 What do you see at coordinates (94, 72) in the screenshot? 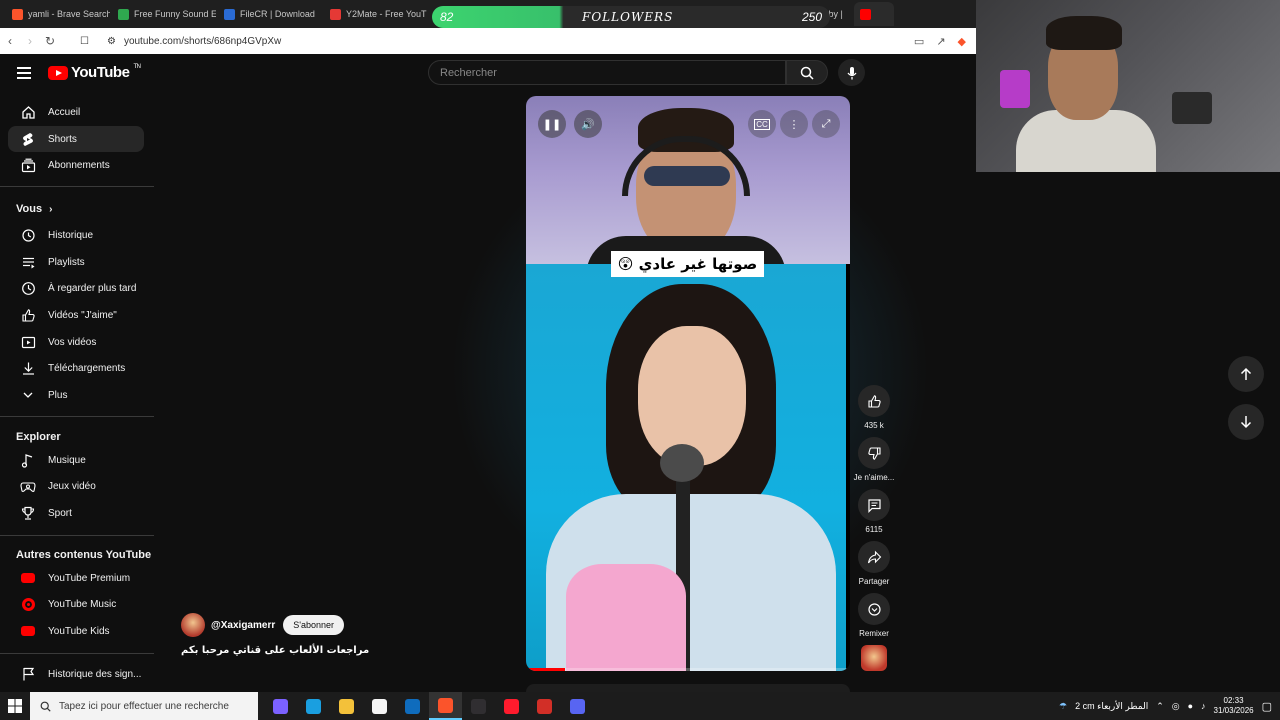
I see `youtube-logo: YouTube TN` at bounding box center [94, 72].